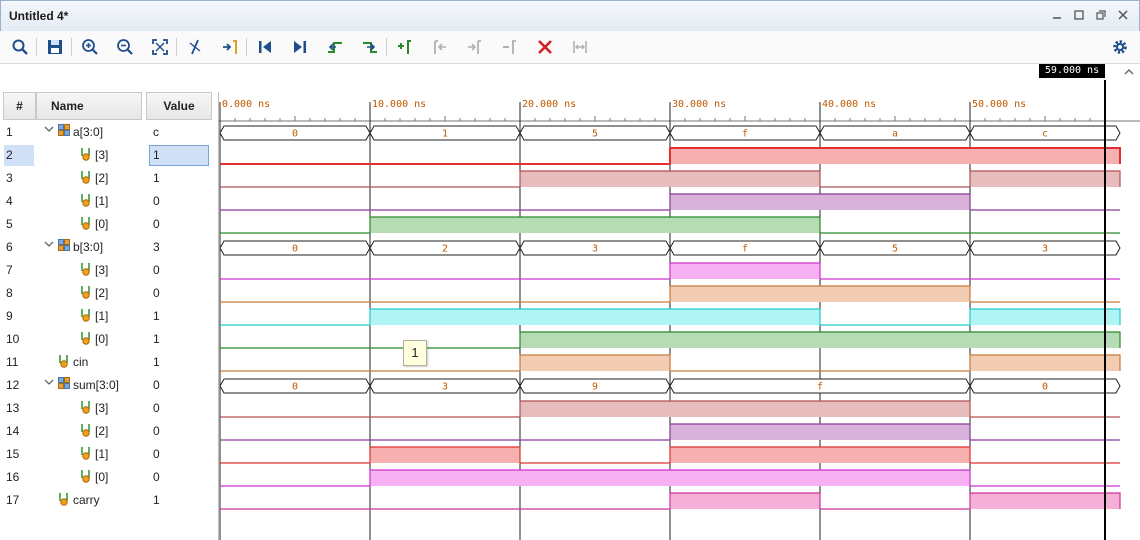  I want to click on signal-row: 17 carry 1, so click(109, 500).